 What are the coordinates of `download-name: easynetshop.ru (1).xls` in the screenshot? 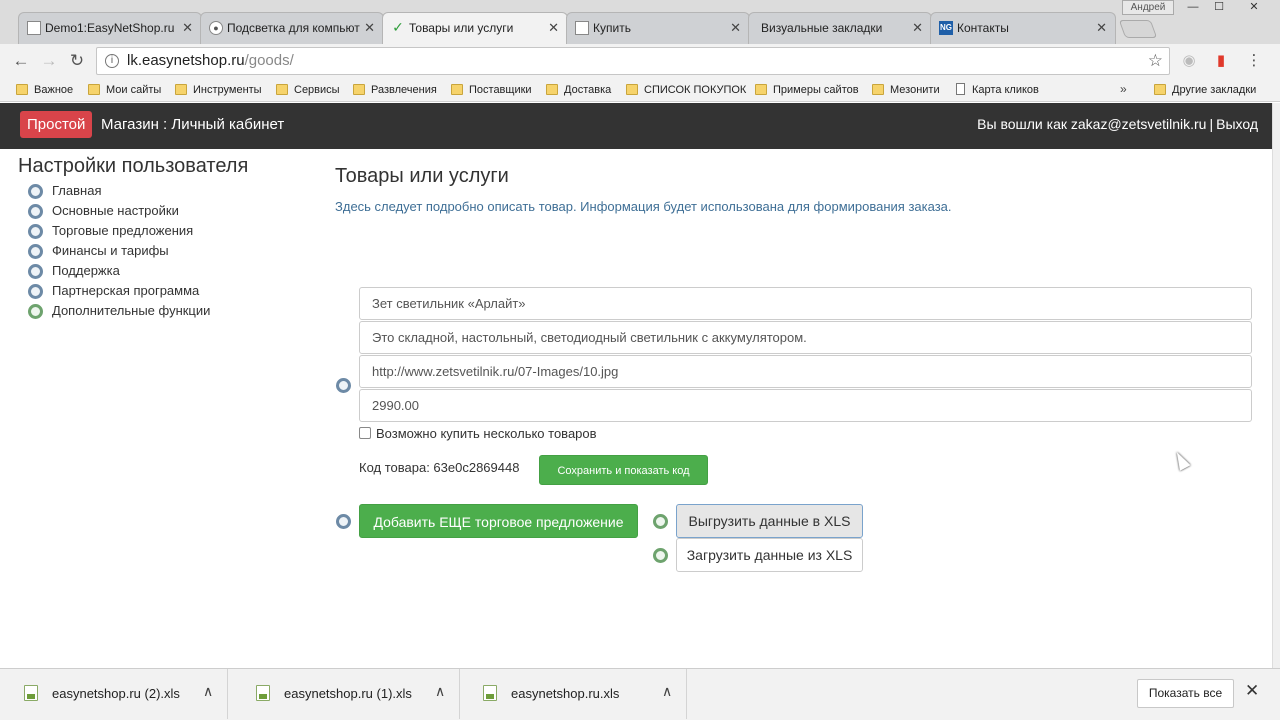 It's located at (348, 693).